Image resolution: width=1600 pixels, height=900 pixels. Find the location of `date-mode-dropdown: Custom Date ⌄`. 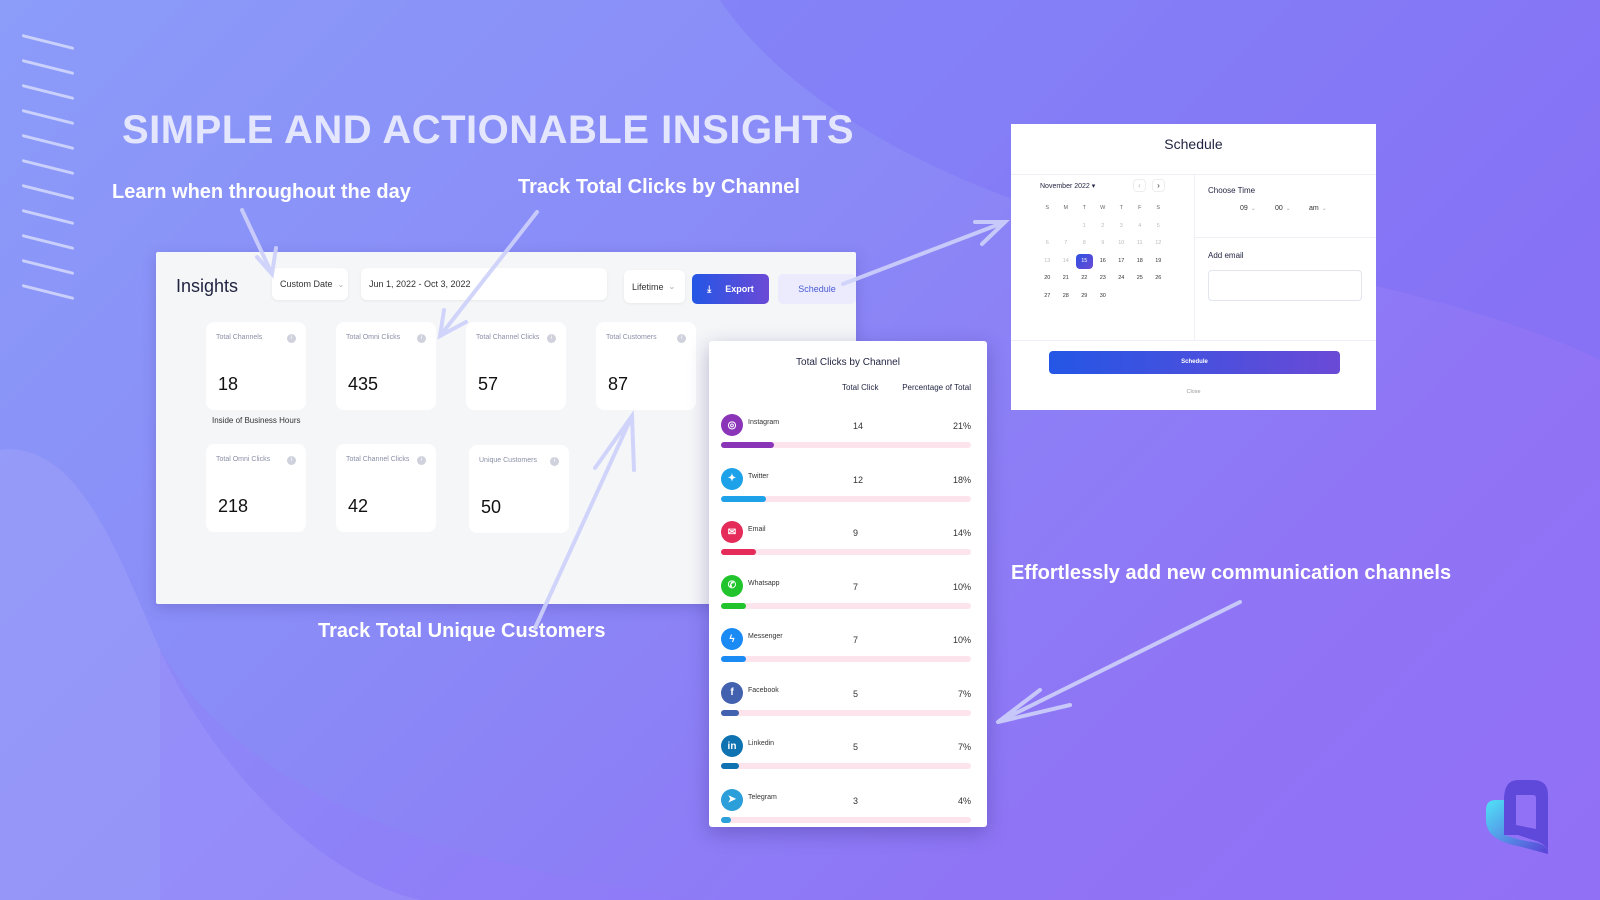

date-mode-dropdown: Custom Date ⌄ is located at coordinates (310, 284).